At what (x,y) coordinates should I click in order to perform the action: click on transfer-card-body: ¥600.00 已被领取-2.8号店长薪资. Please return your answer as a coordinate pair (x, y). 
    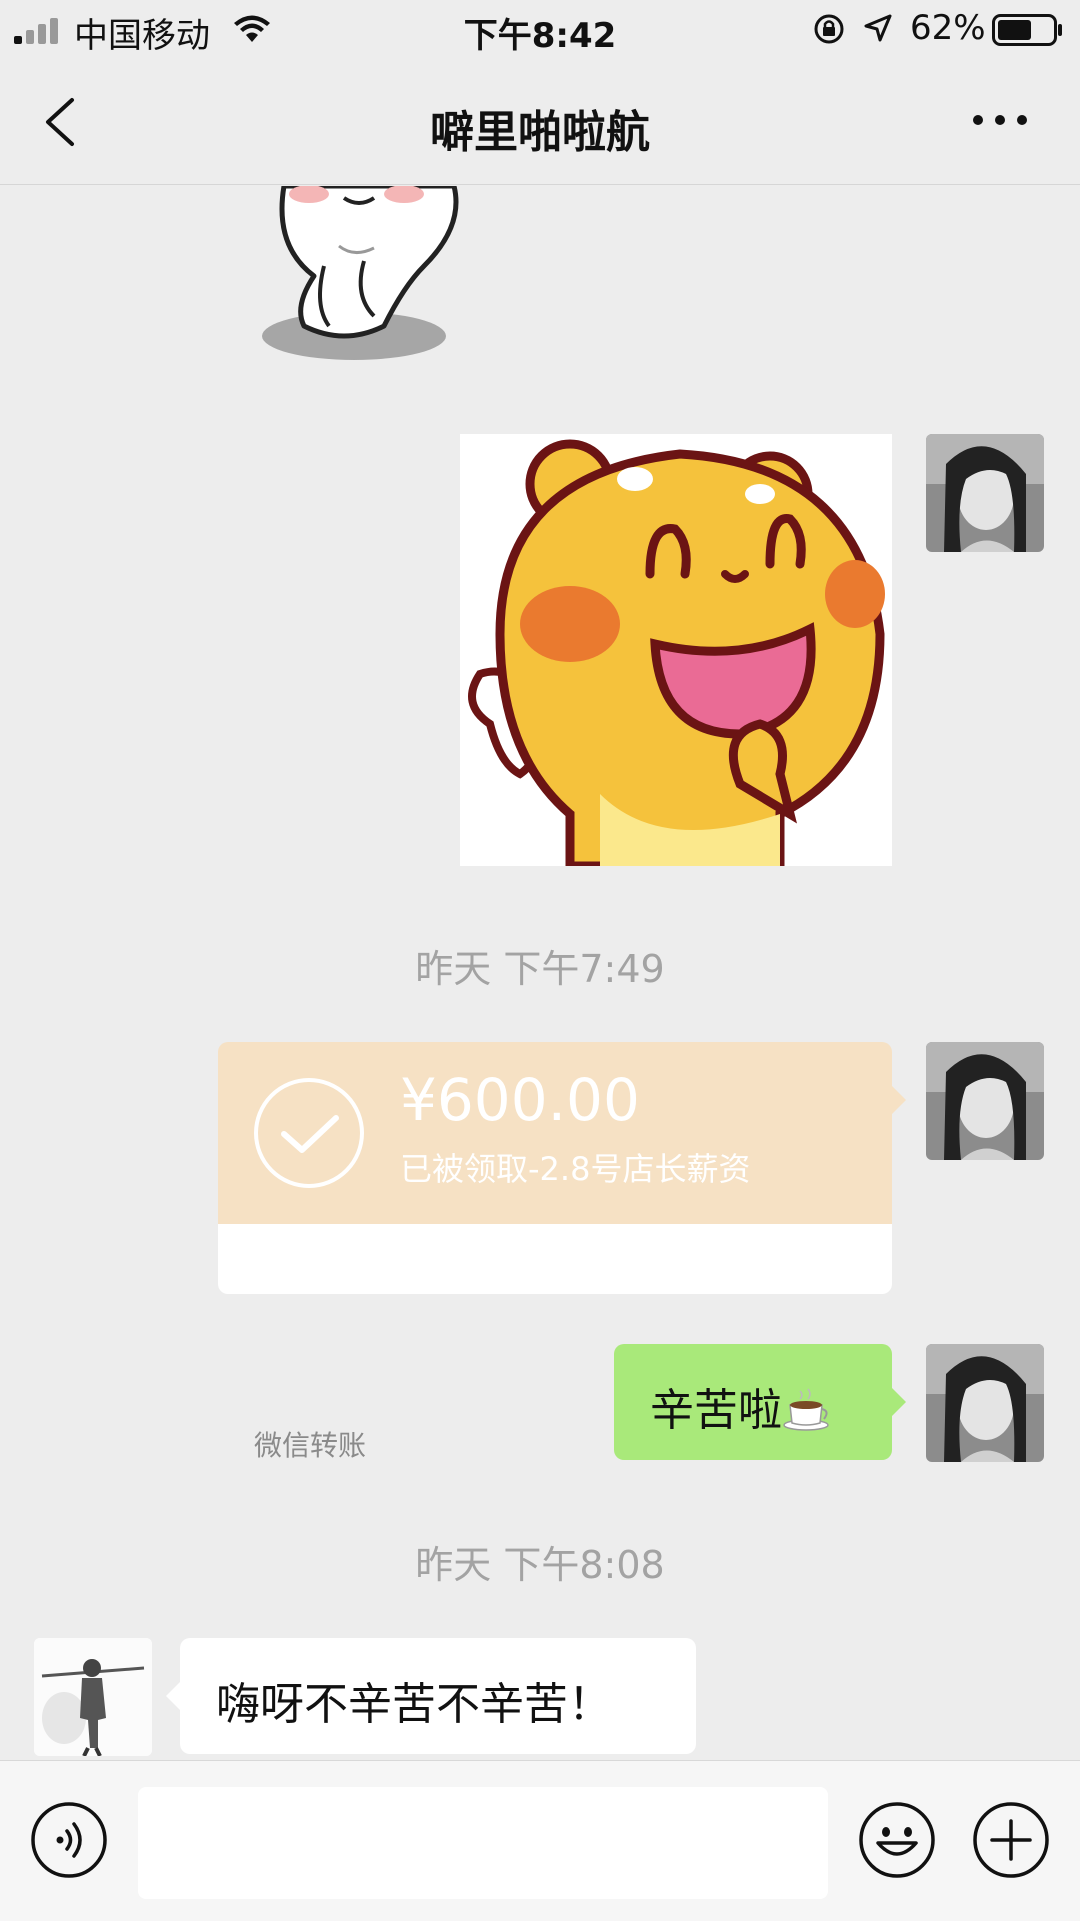
    Looking at the image, I should click on (555, 1133).